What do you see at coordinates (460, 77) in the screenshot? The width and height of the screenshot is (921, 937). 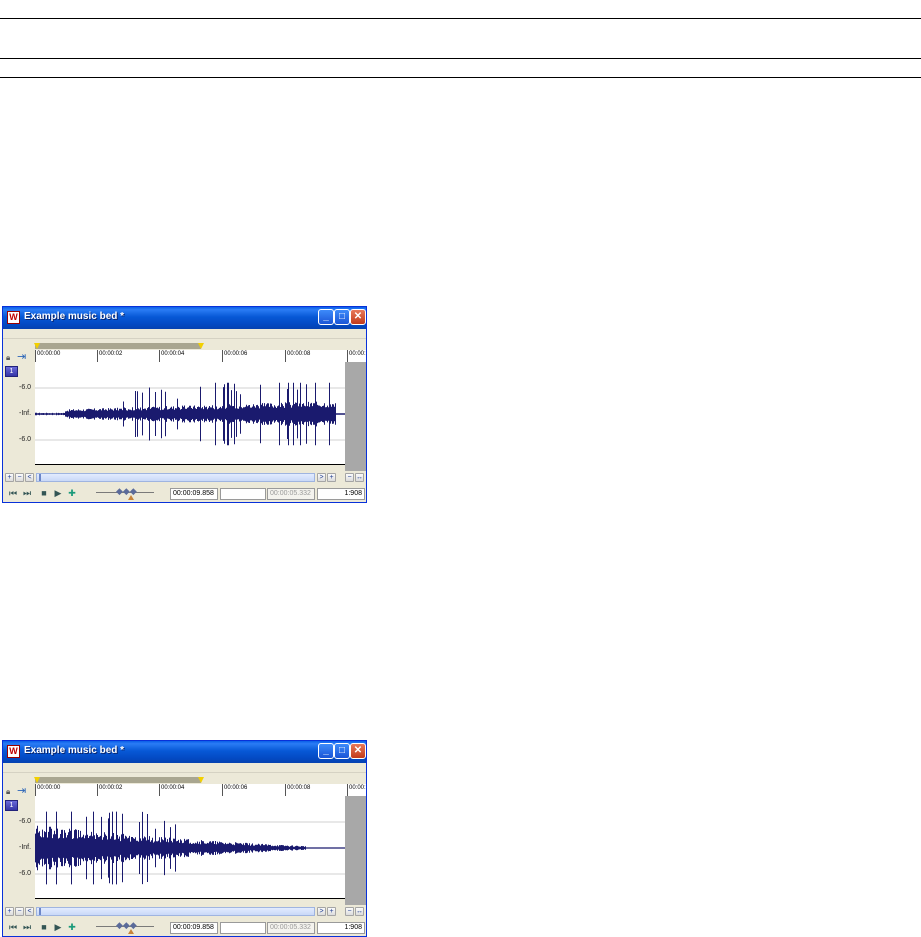 I see `third-rule` at bounding box center [460, 77].